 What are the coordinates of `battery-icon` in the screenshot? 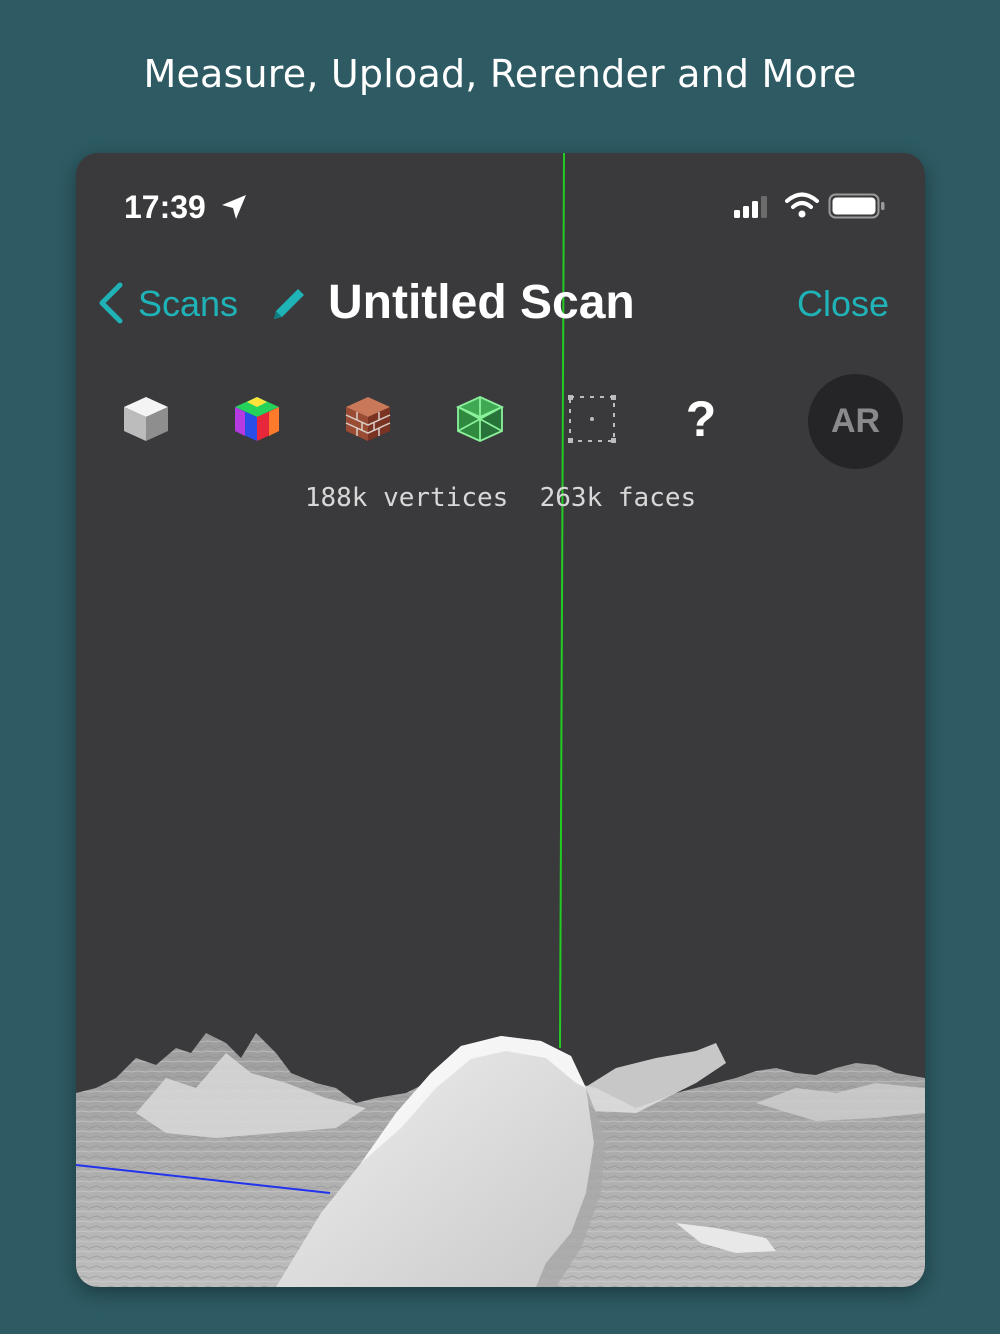 It's located at (856, 206).